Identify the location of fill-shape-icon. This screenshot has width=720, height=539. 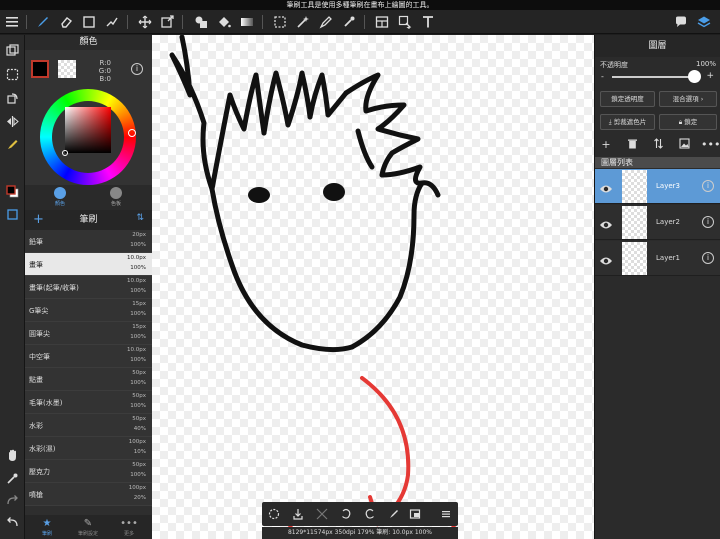
(201, 22).